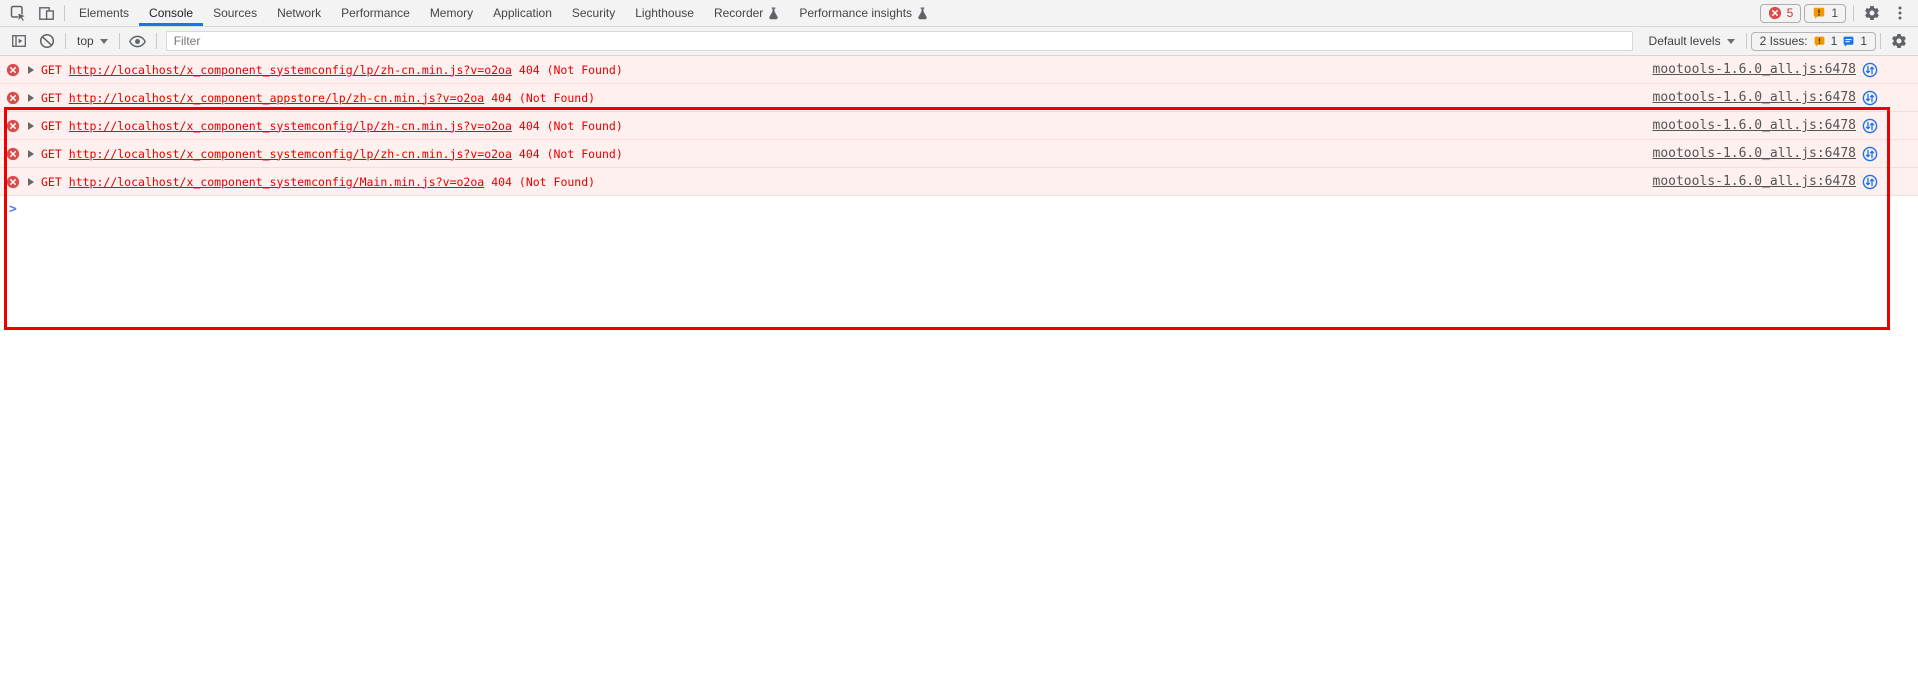 The width and height of the screenshot is (1918, 695). I want to click on inspect-element-button, so click(18, 13).